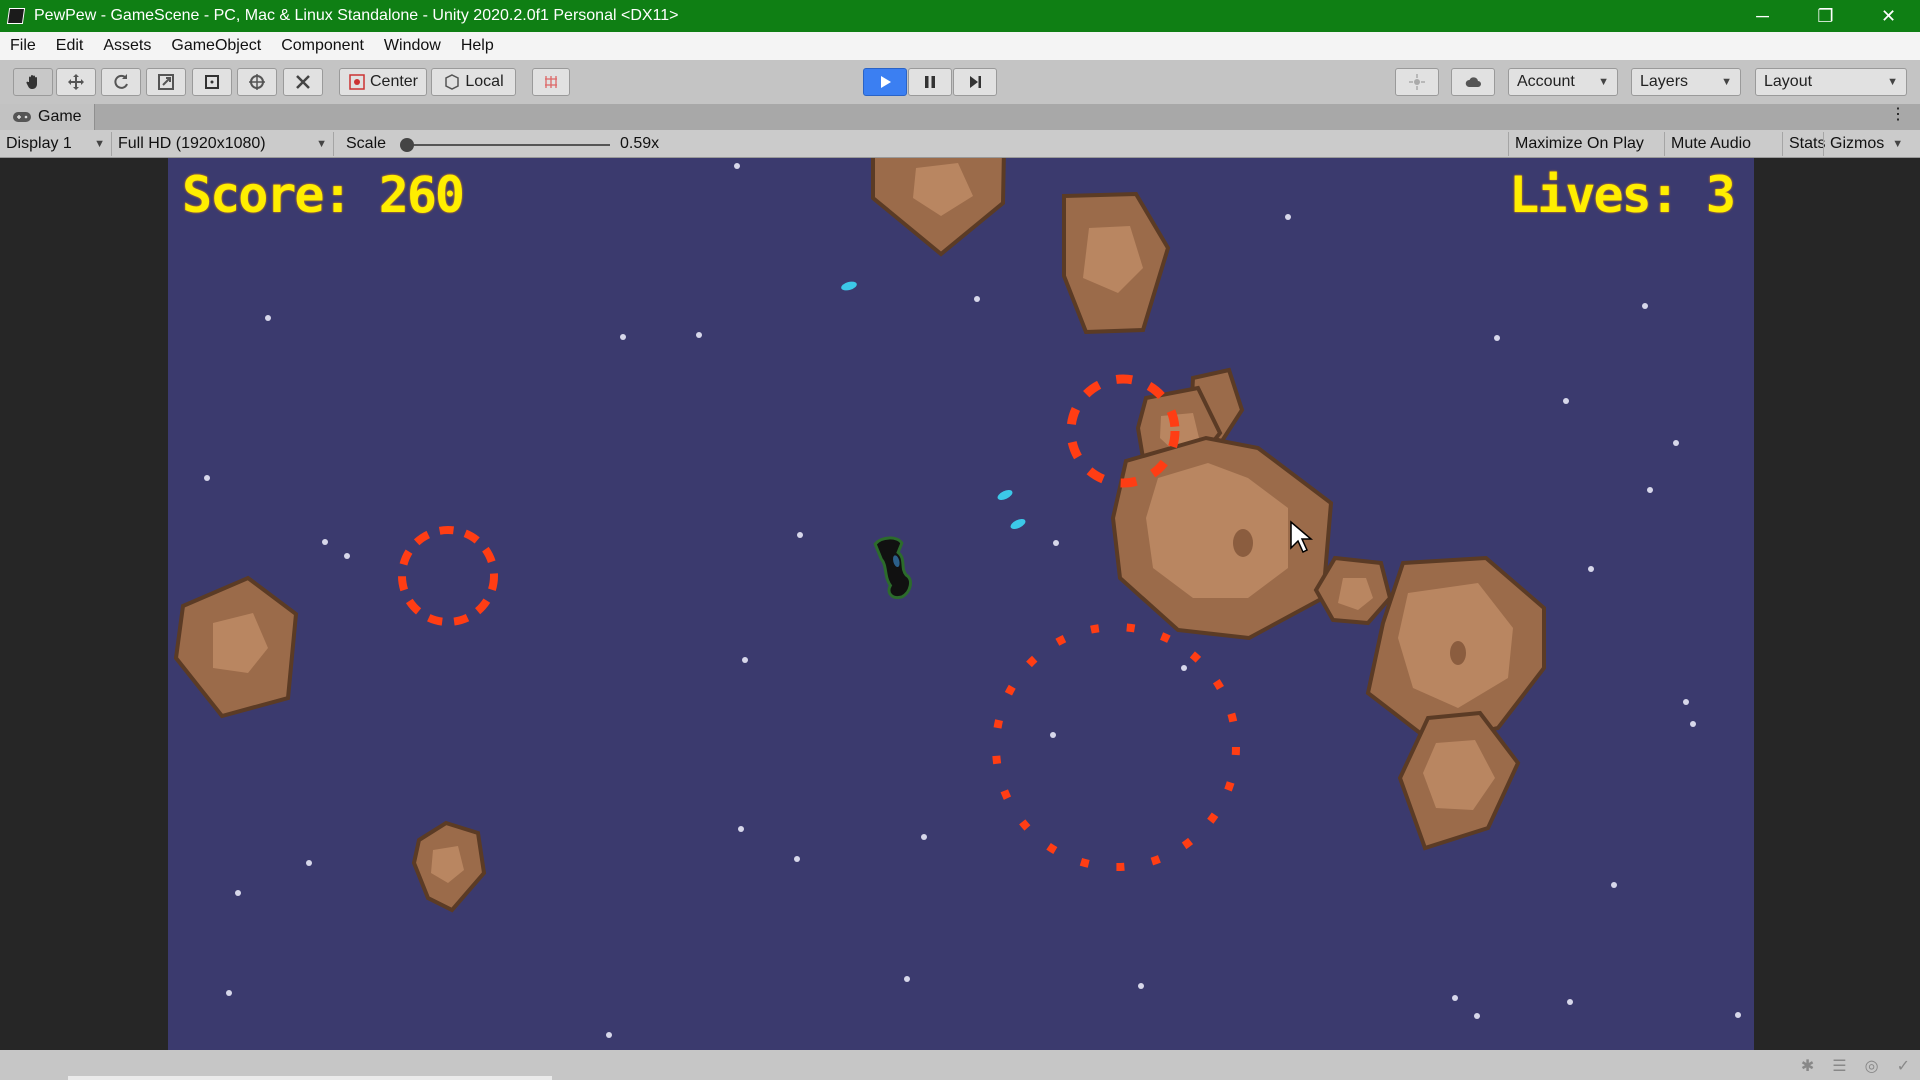 This screenshot has width=1920, height=1080. Describe the element at coordinates (1807, 1066) in the screenshot. I see `bug-icon: ✱` at that location.